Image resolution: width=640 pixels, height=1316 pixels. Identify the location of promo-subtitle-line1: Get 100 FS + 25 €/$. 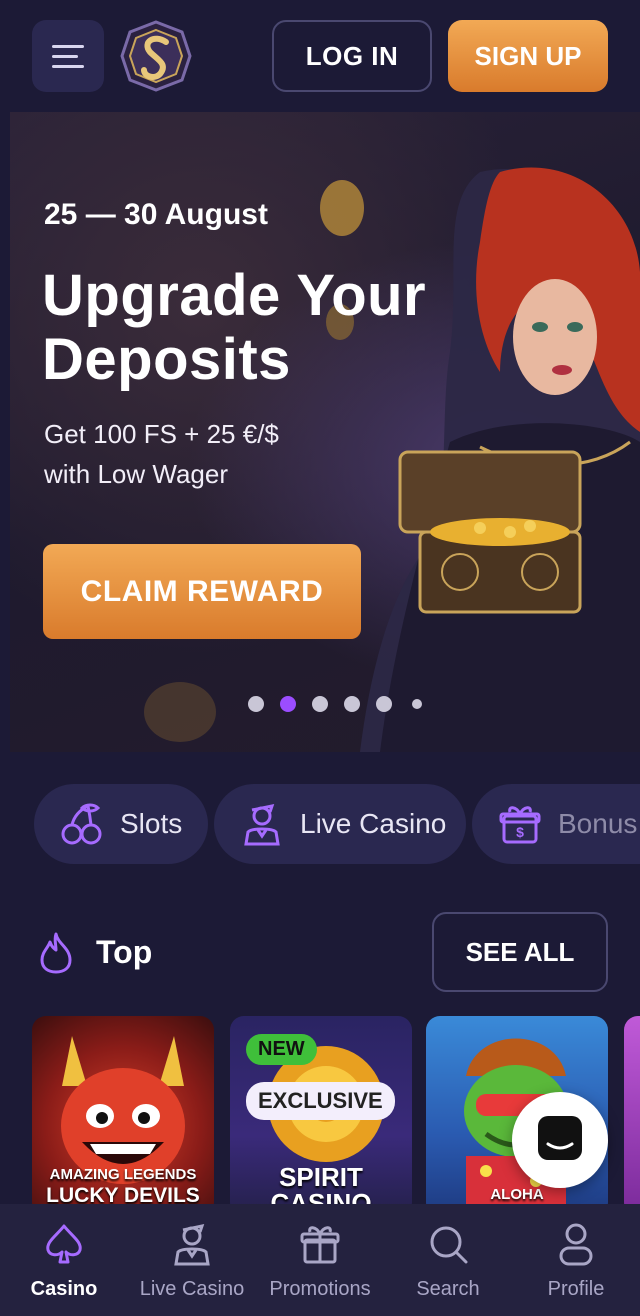
(161, 434).